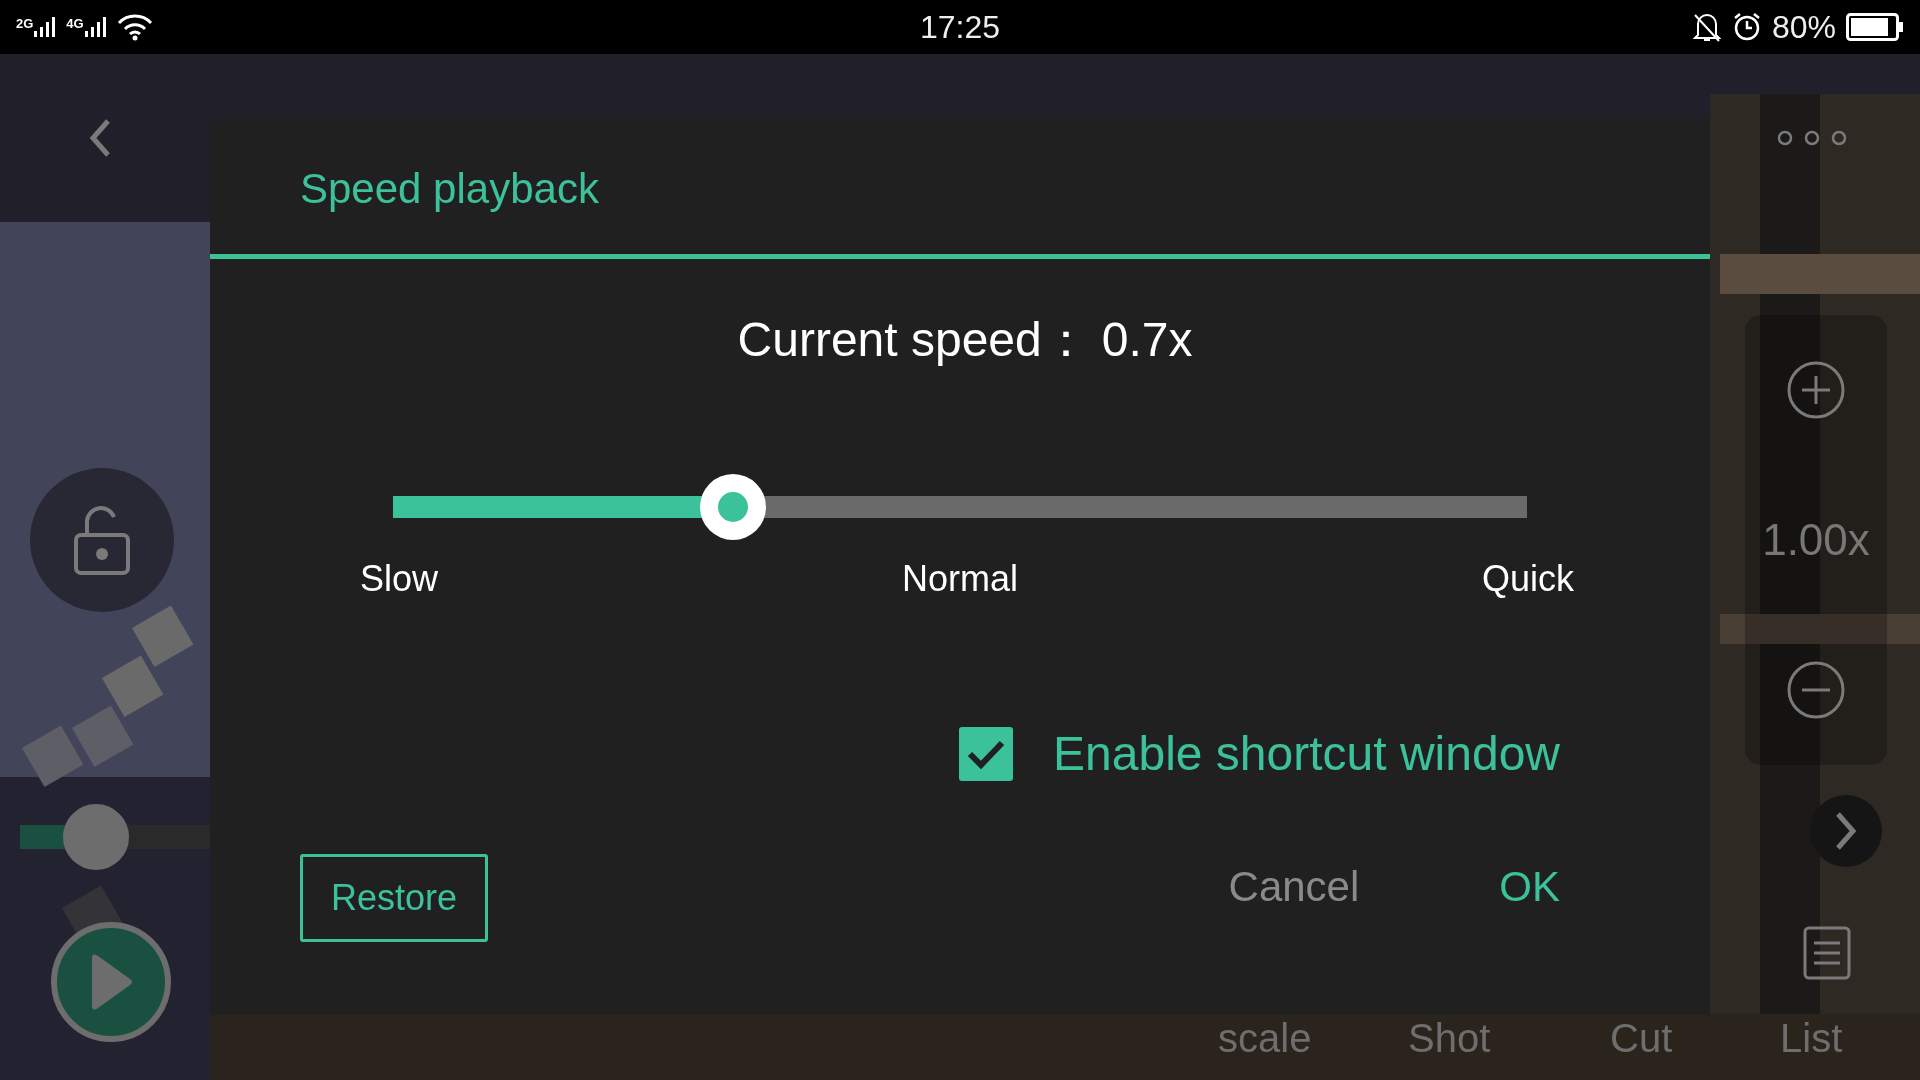 The height and width of the screenshot is (1080, 1920). I want to click on minus-icon, so click(1816, 690).